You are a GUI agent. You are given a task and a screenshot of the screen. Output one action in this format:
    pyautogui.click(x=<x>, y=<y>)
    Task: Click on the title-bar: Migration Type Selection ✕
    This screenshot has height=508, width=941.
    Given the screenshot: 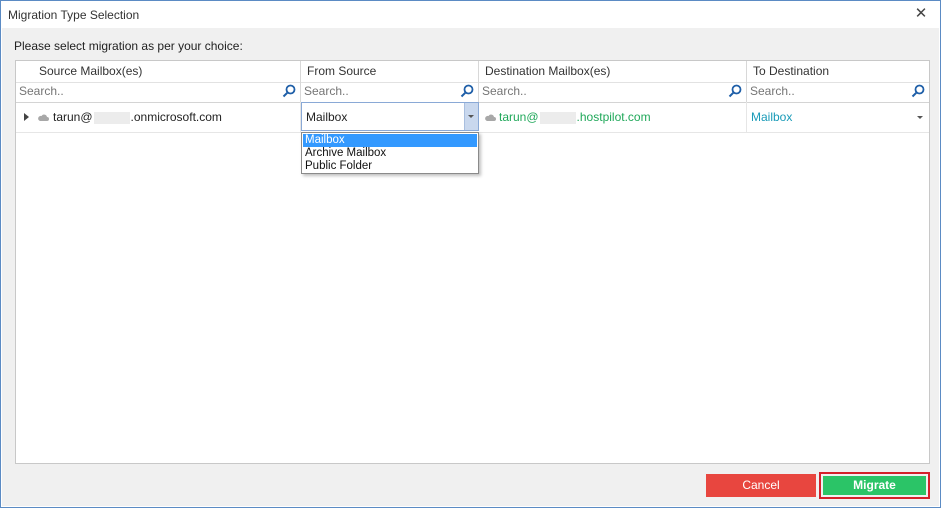 What is the action you would take?
    pyautogui.click(x=470, y=14)
    